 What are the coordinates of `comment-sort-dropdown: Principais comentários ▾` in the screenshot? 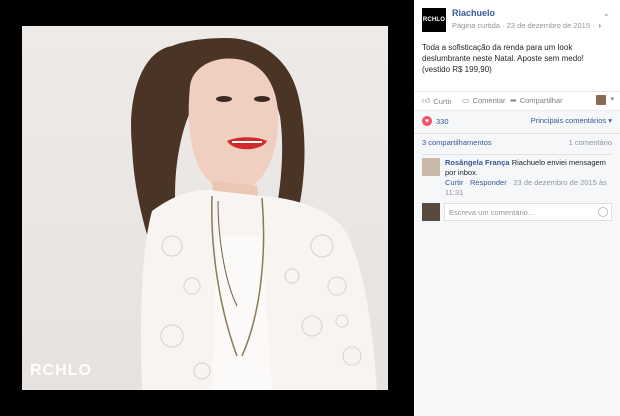 It's located at (571, 120).